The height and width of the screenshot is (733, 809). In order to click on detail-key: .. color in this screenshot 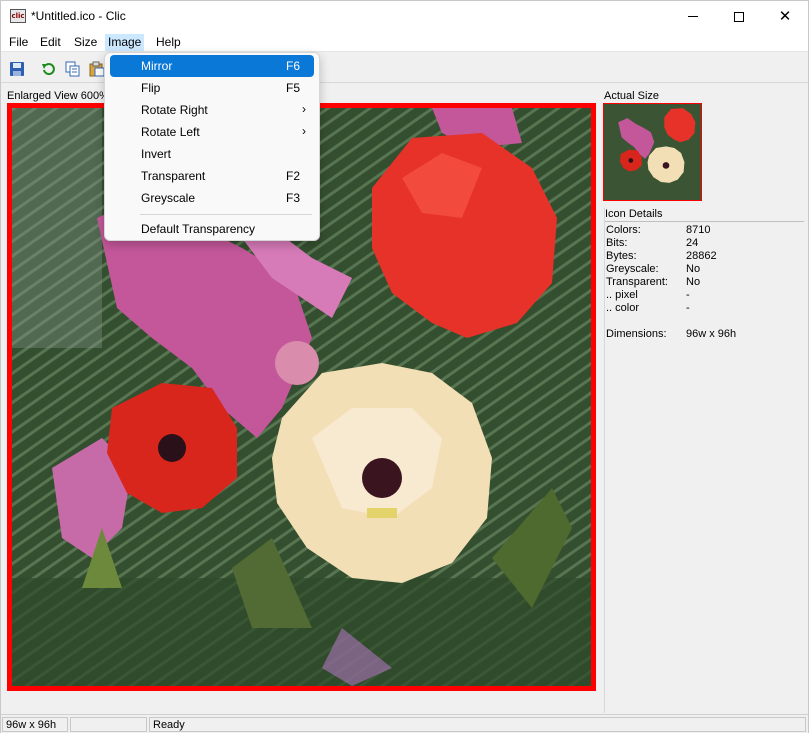, I will do `click(623, 308)`.